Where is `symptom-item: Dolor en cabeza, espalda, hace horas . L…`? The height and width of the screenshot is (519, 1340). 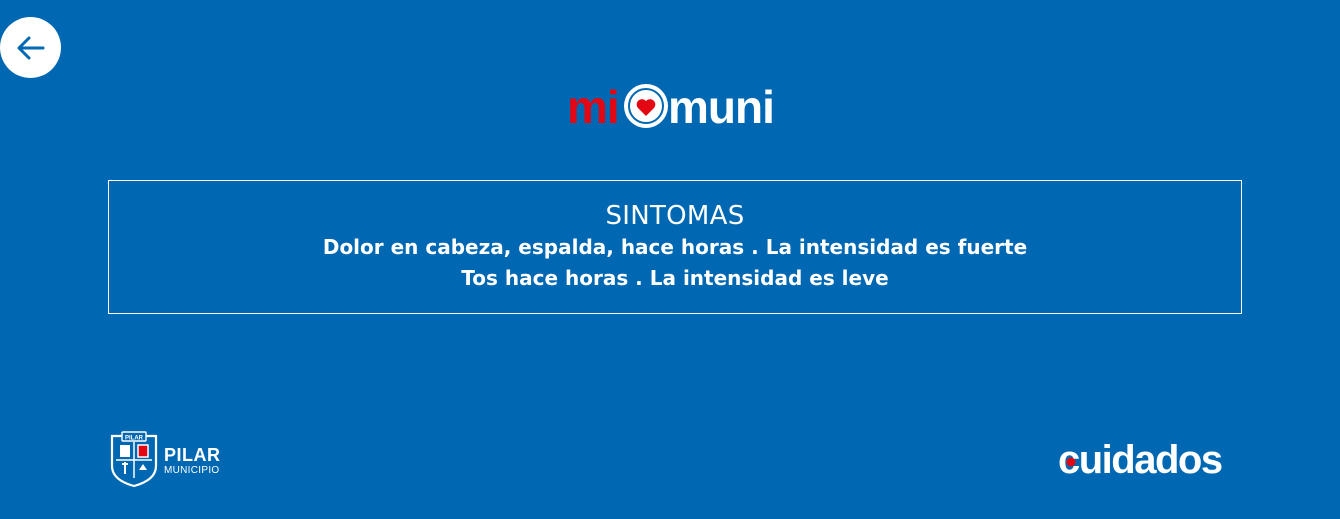 symptom-item: Dolor en cabeza, espalda, hace horas . L… is located at coordinates (675, 247).